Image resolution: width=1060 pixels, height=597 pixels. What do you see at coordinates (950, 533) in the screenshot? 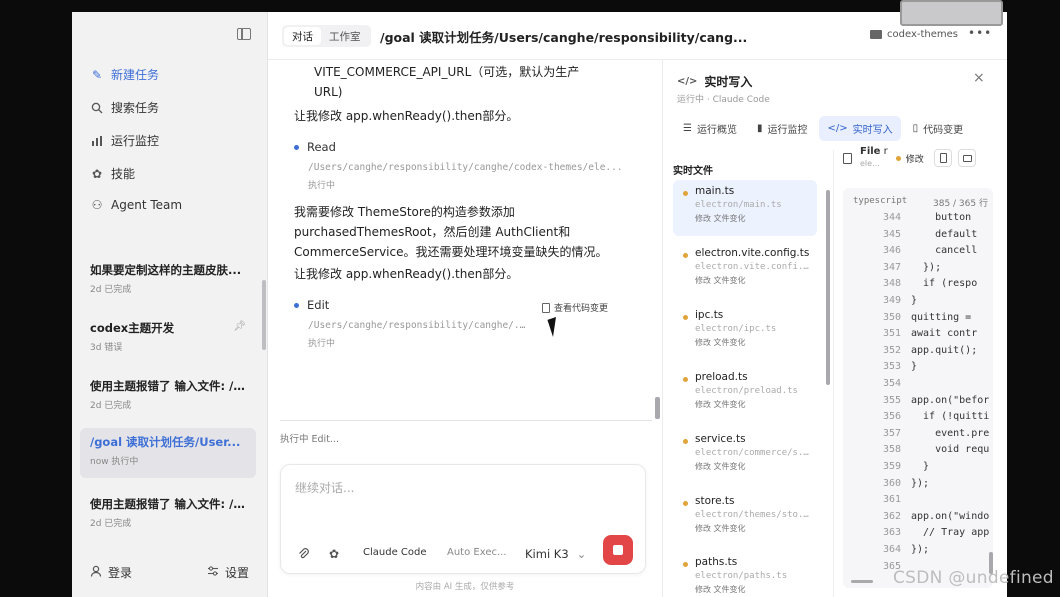
I see `code-text: // Tray app` at bounding box center [950, 533].